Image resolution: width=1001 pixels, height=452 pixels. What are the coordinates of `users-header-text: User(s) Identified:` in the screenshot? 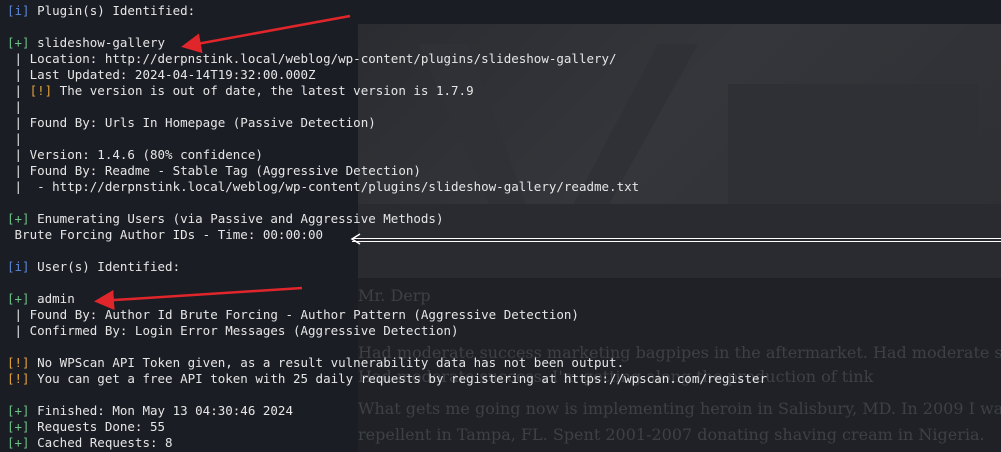 It's located at (105, 266).